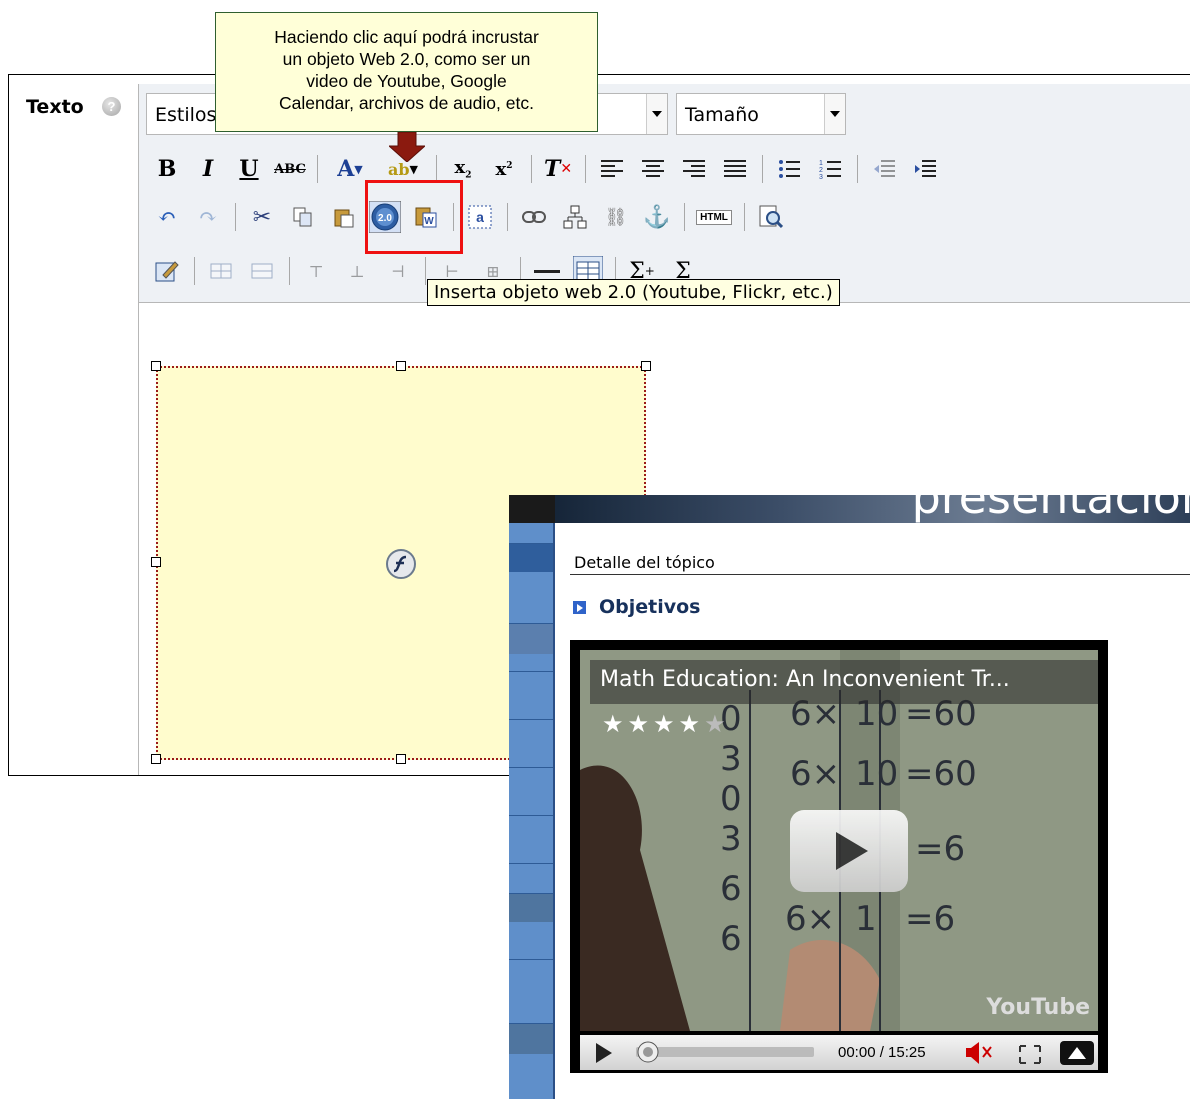 This screenshot has width=1190, height=1099. I want to click on cut-icon: ✂, so click(262, 217).